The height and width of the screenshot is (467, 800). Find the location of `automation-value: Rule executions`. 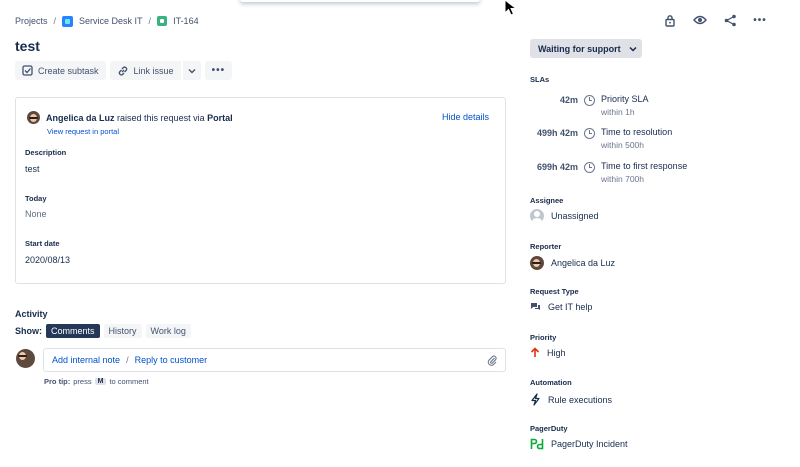

automation-value: Rule executions is located at coordinates (580, 399).